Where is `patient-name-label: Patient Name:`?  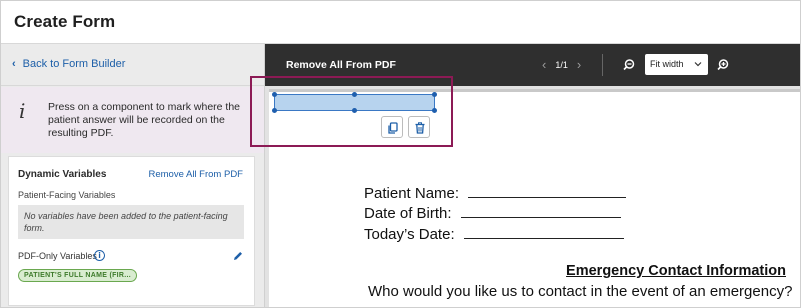
patient-name-label: Patient Name: is located at coordinates (412, 193).